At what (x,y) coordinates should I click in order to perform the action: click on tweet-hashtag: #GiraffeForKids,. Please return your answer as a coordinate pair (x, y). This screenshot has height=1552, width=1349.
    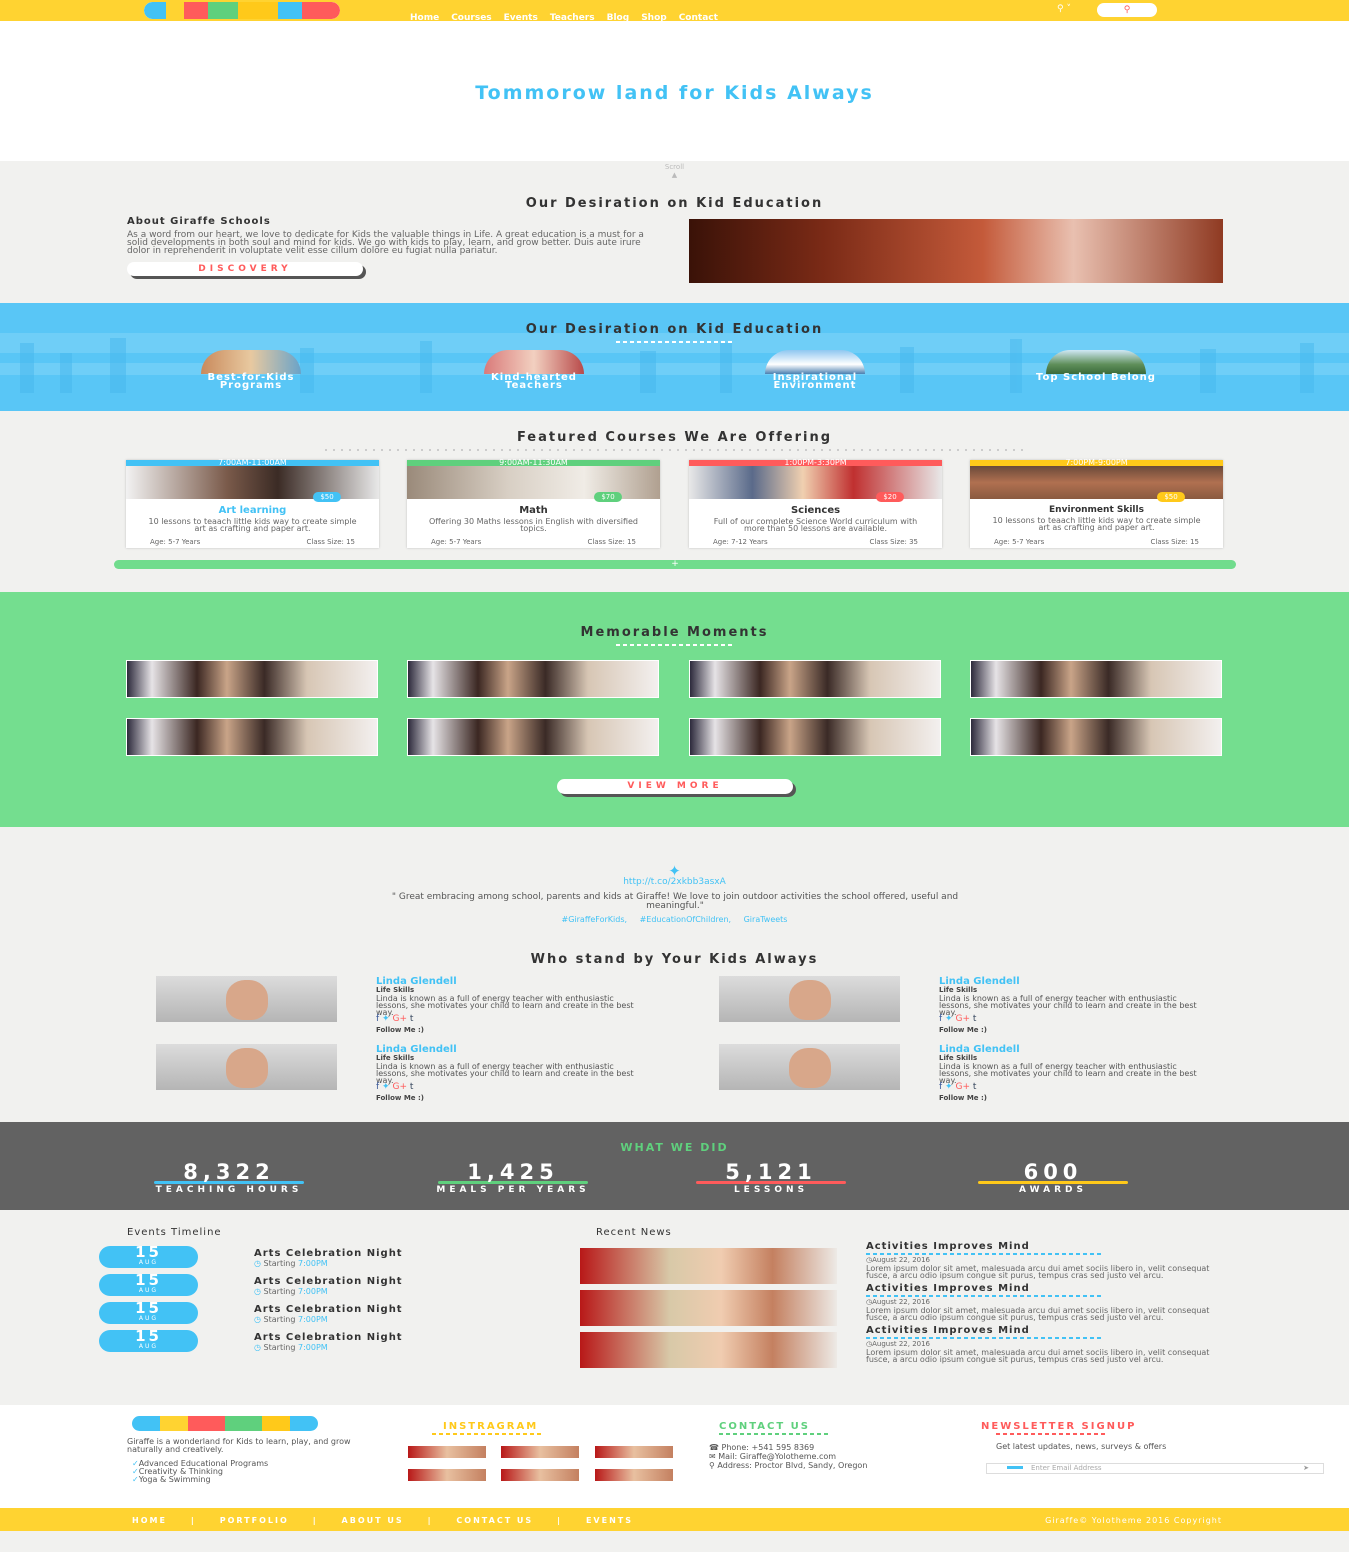
    Looking at the image, I should click on (595, 919).